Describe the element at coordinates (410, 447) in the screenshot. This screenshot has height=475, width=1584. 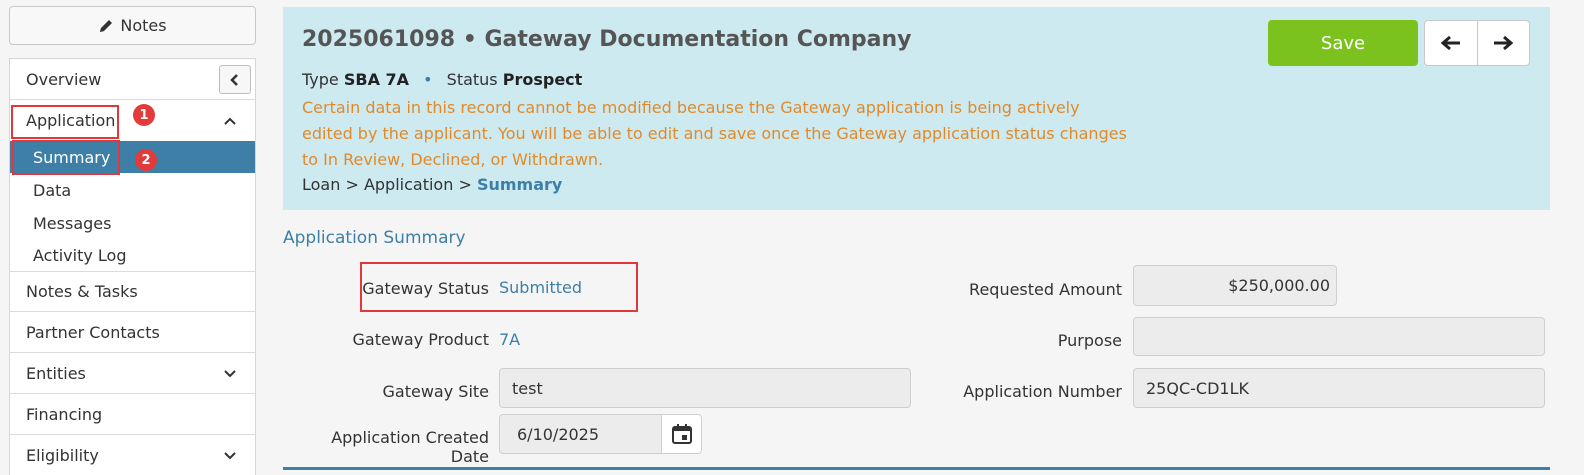
I see `created-date-label: Application Created Date` at that location.